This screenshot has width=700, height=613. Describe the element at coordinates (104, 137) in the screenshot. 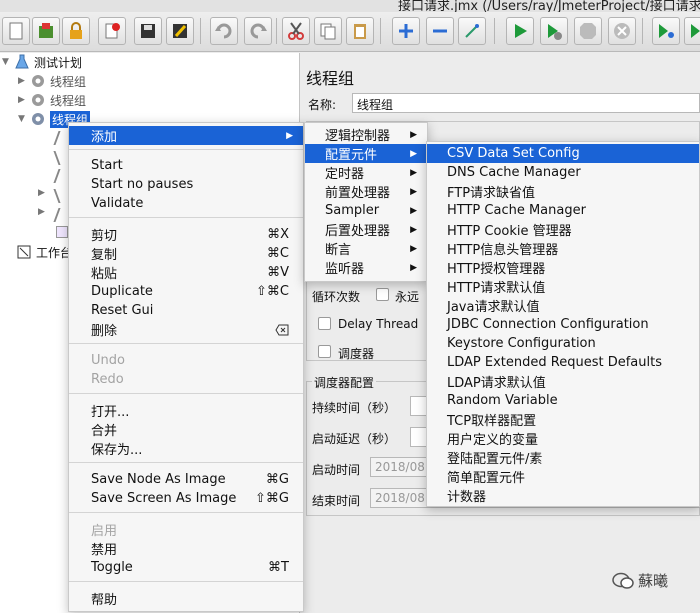

I see `menu-item-label: 添加` at that location.